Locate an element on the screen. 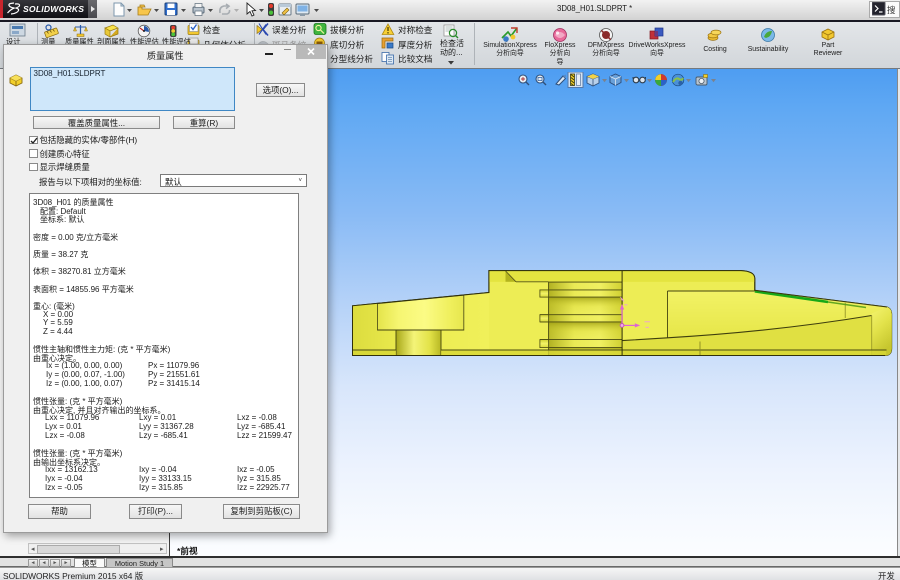 The width and height of the screenshot is (900, 580). svg-text: 搜 is located at coordinates (891, 10).